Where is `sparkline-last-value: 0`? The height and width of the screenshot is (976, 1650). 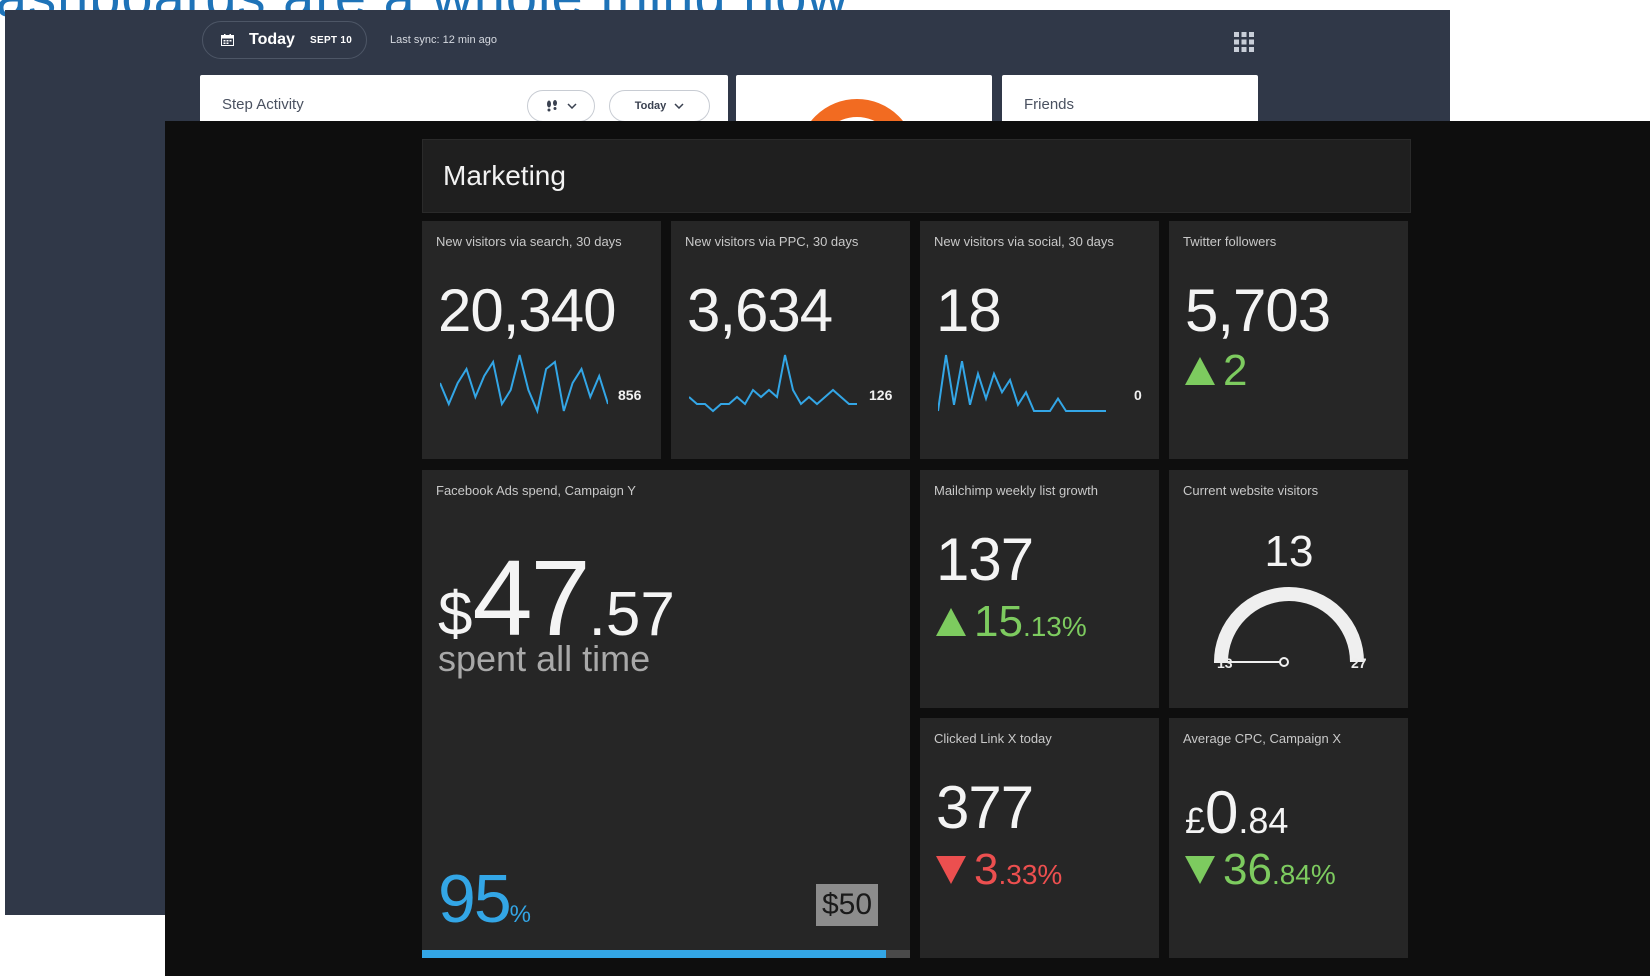
sparkline-last-value: 0 is located at coordinates (1138, 395).